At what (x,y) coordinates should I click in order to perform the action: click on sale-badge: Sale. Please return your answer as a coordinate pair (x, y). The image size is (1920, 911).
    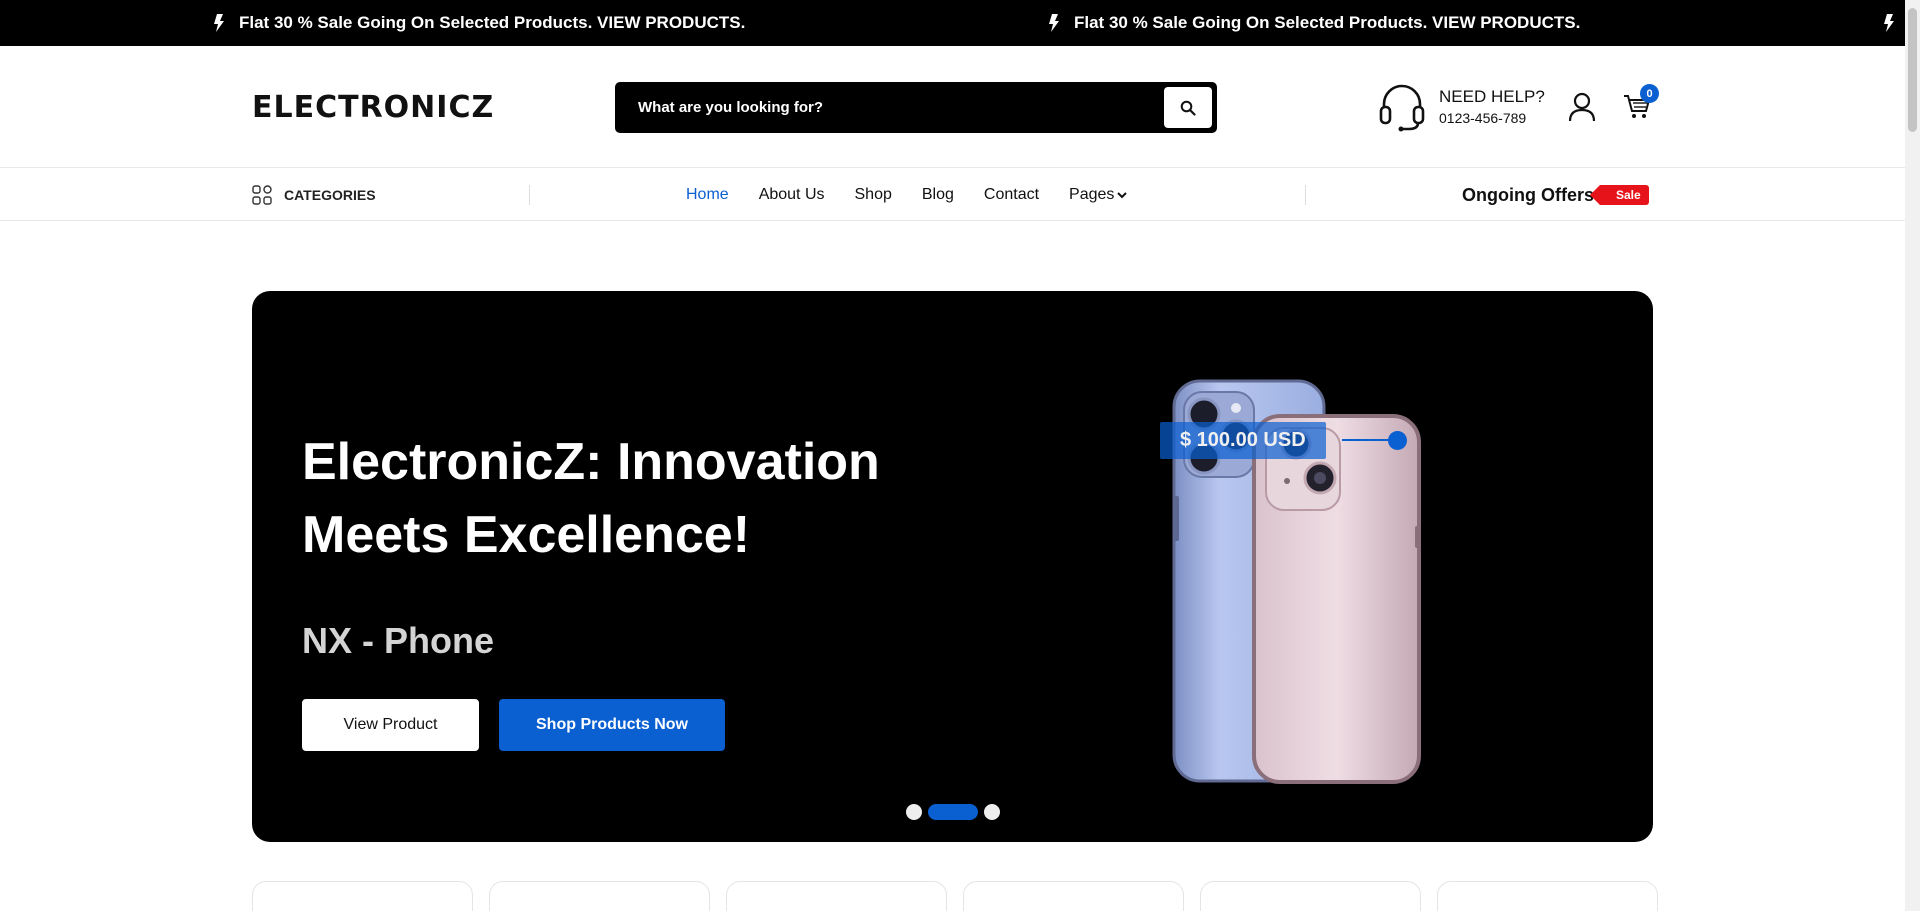
    Looking at the image, I should click on (1619, 195).